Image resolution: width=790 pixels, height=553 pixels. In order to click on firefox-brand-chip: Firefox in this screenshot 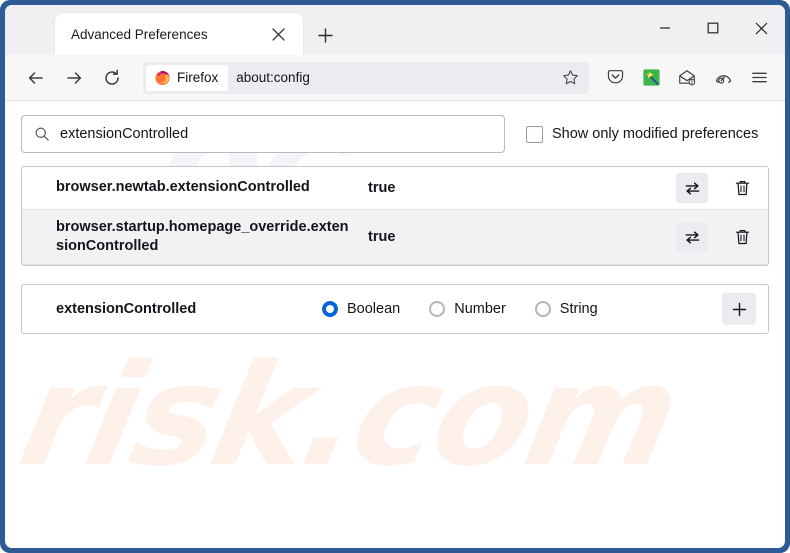, I will do `click(187, 77)`.